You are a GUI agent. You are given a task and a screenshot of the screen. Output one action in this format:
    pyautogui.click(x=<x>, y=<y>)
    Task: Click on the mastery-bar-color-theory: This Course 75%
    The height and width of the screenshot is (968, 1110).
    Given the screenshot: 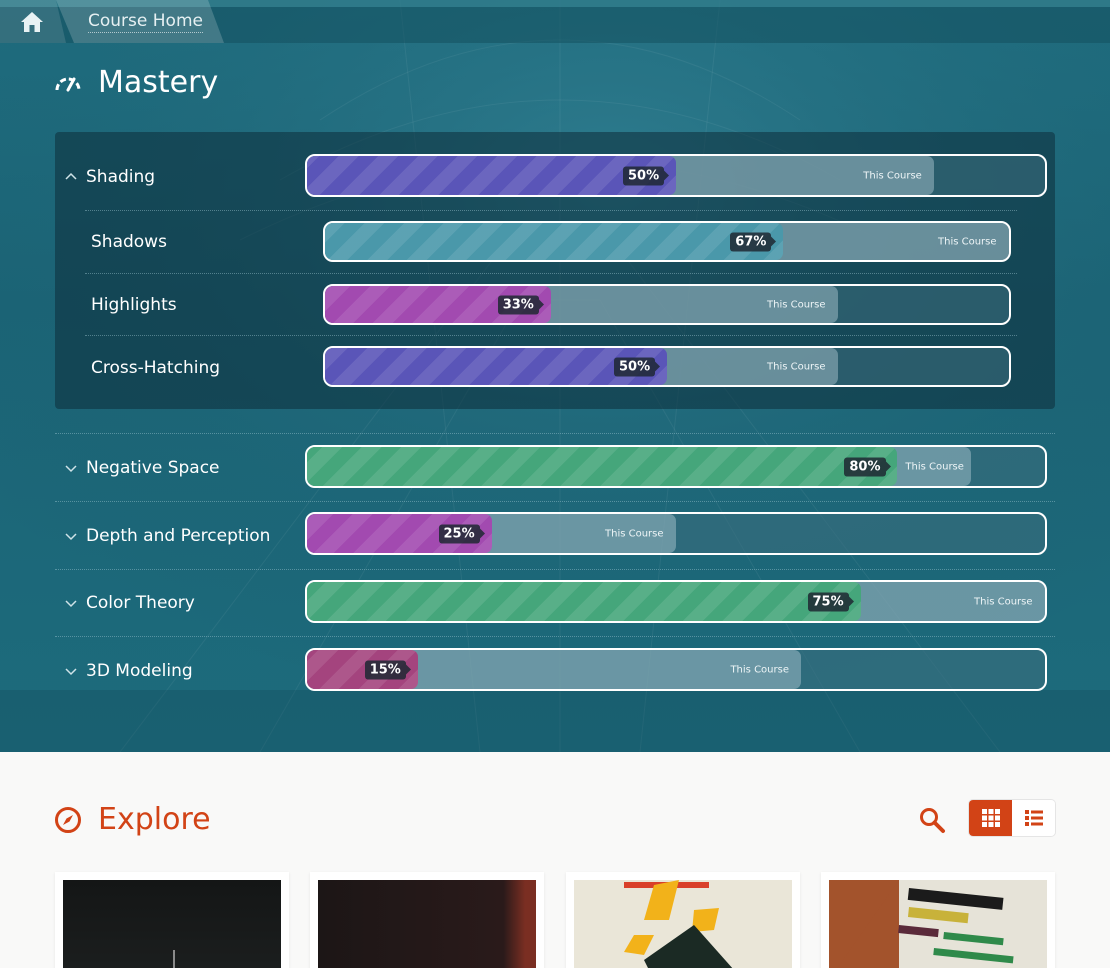 What is the action you would take?
    pyautogui.click(x=676, y=601)
    